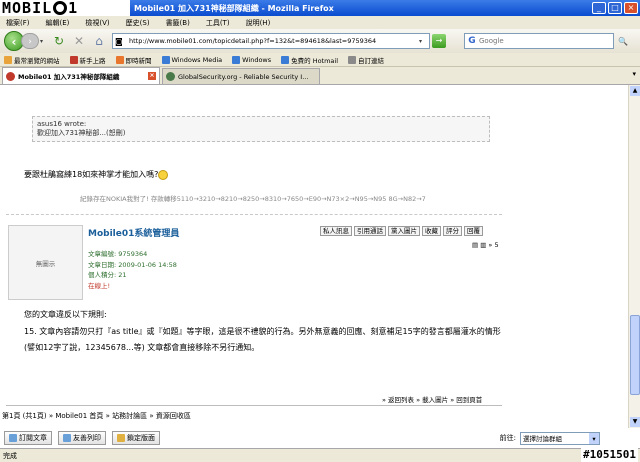  I want to click on tab-list-icon: ▾, so click(634, 77).